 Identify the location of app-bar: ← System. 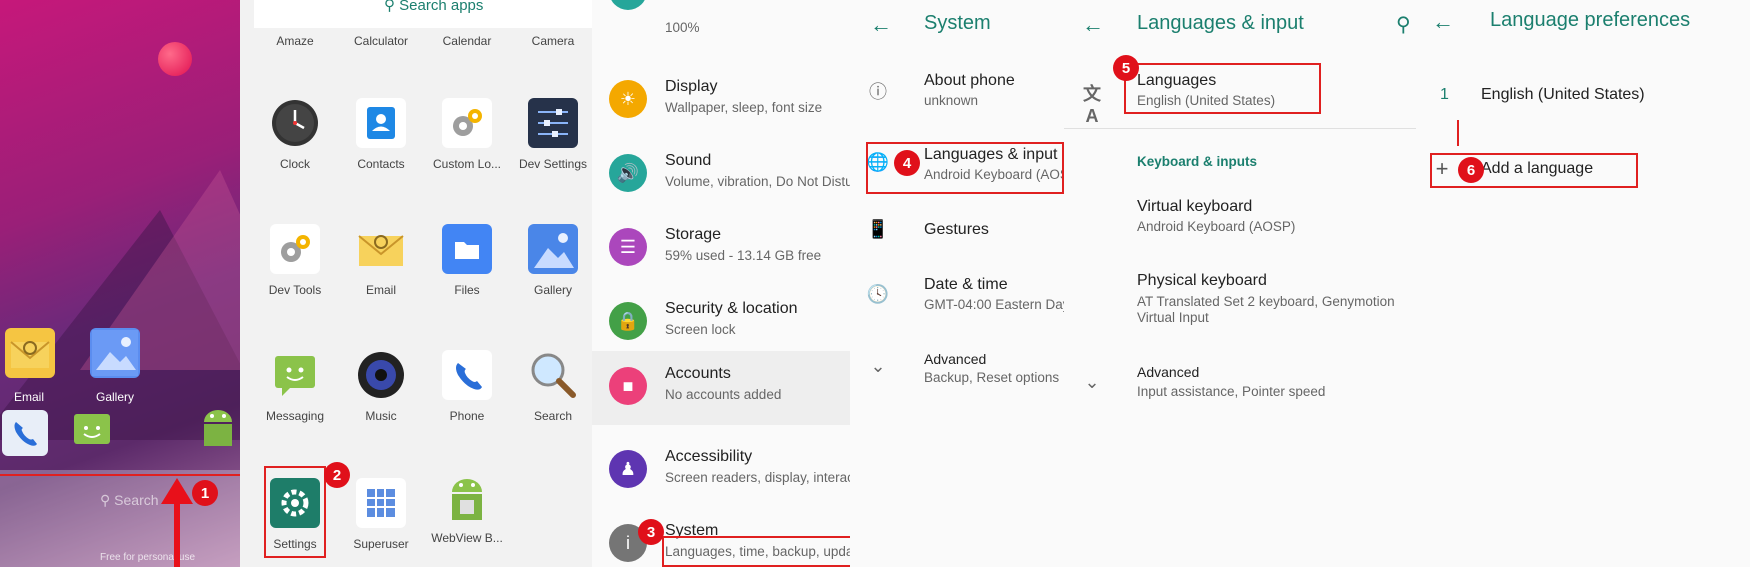
(957, 25).